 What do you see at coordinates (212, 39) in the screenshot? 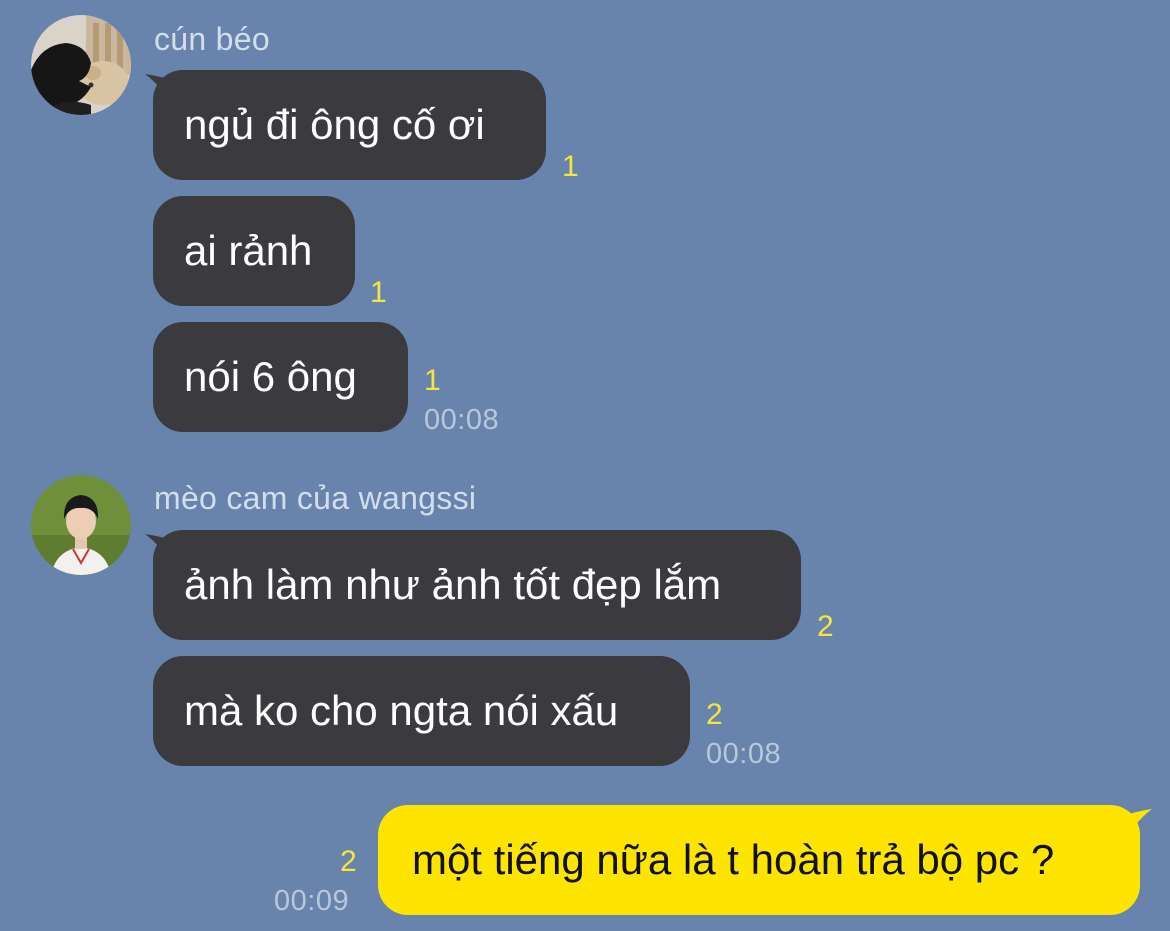
I see `sender-name: cún béo` at bounding box center [212, 39].